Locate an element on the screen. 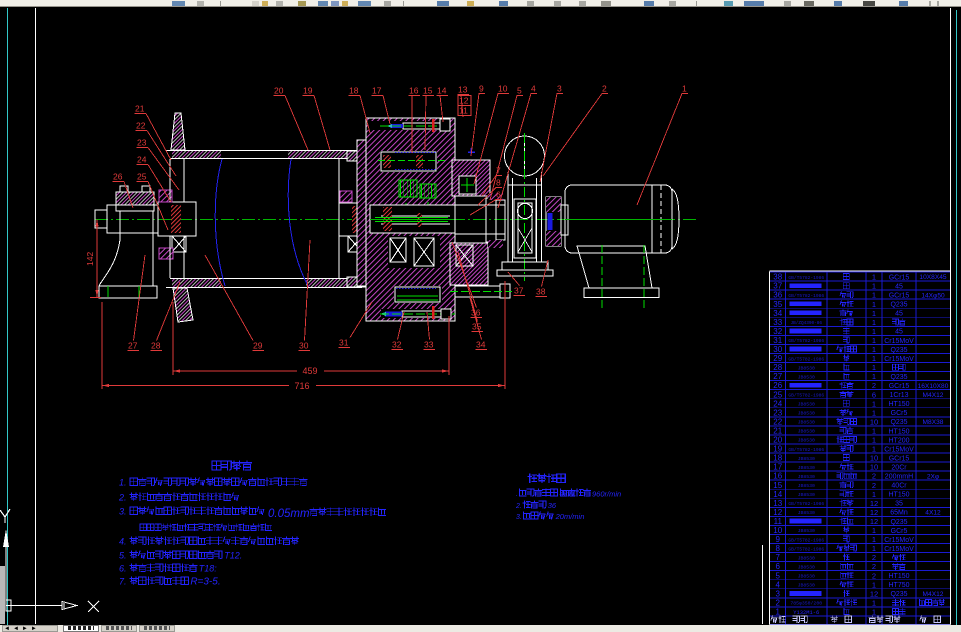 The image size is (961, 632). svg-text: 4 is located at coordinates (778, 584).